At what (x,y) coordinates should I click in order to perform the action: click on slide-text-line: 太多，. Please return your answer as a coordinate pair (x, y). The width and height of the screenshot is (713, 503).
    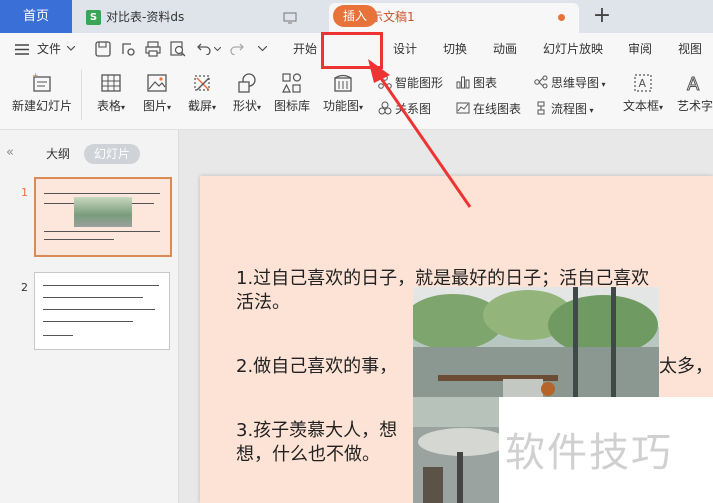
    Looking at the image, I should click on (686, 366).